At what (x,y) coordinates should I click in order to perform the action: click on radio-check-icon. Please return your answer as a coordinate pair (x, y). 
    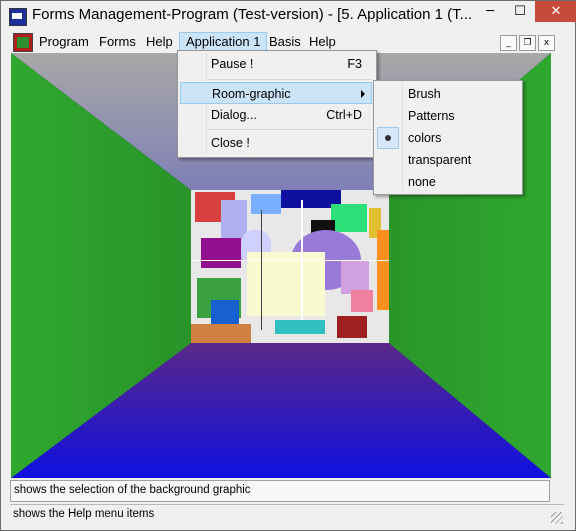
    Looking at the image, I should click on (388, 138).